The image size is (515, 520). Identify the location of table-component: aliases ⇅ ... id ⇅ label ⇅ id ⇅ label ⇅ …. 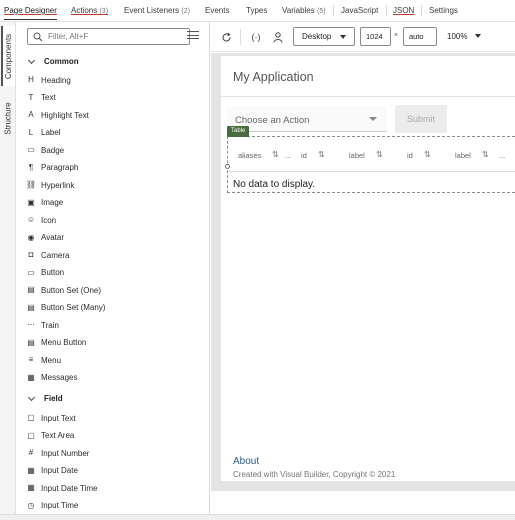
(370, 164).